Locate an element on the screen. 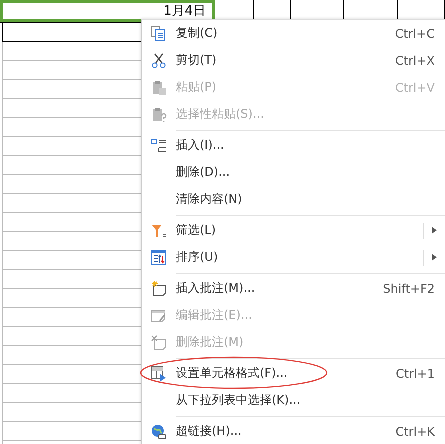 Image resolution: width=445 pixels, height=444 pixels. new-comment-icon is located at coordinates (159, 288).